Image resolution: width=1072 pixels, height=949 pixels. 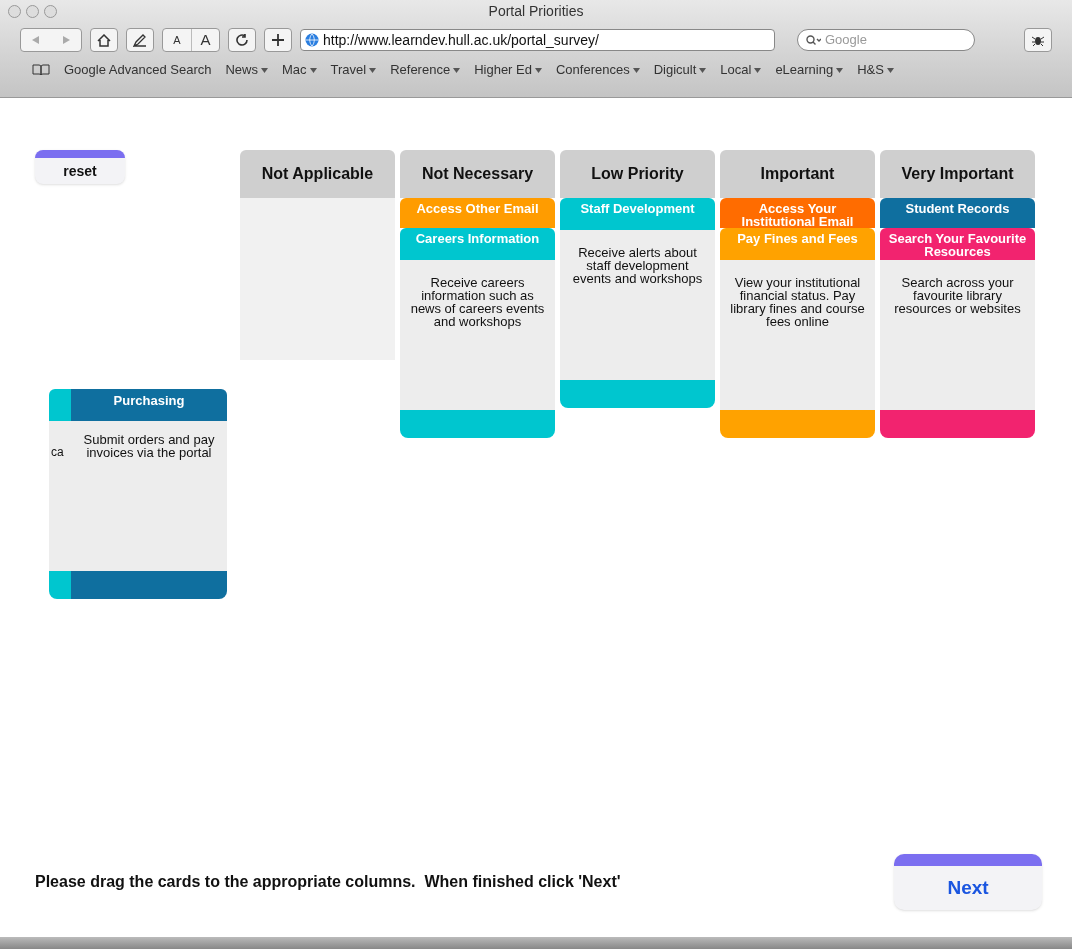 What do you see at coordinates (809, 70) in the screenshot?
I see `bookmark-item: eLearning` at bounding box center [809, 70].